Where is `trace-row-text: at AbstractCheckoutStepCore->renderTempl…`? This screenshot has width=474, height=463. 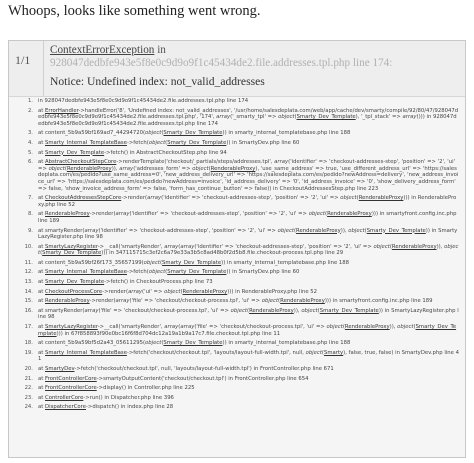 trace-row-text: at AbstractCheckoutStepCore->renderTempl… is located at coordinates (248, 175).